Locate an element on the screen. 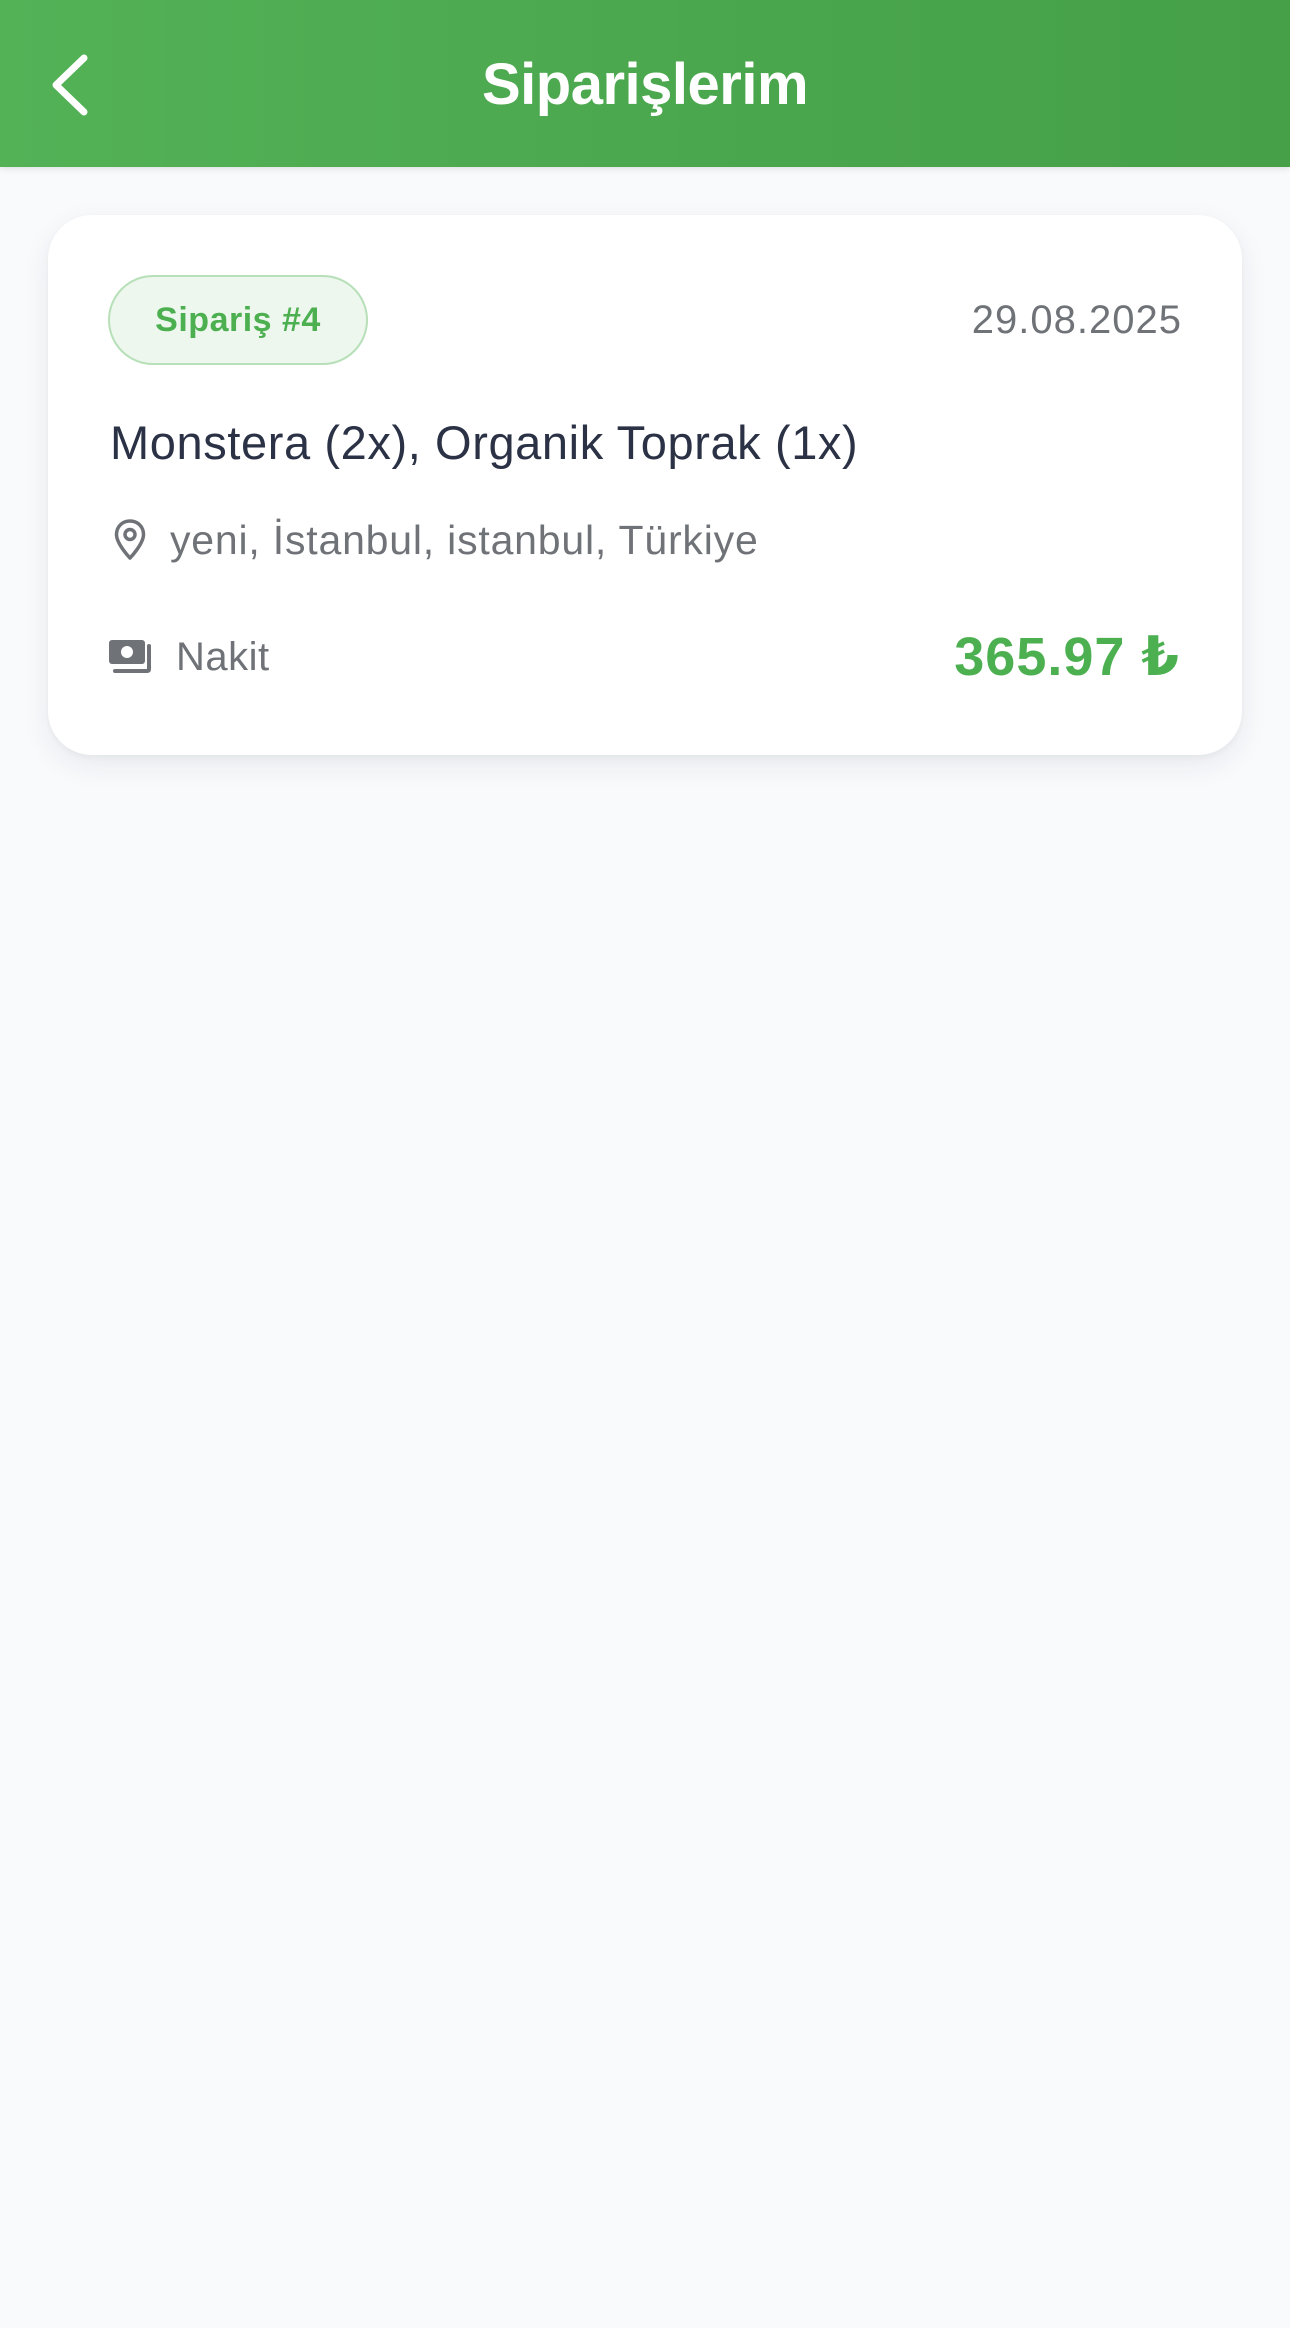  payment-method: Nakit is located at coordinates (223, 657).